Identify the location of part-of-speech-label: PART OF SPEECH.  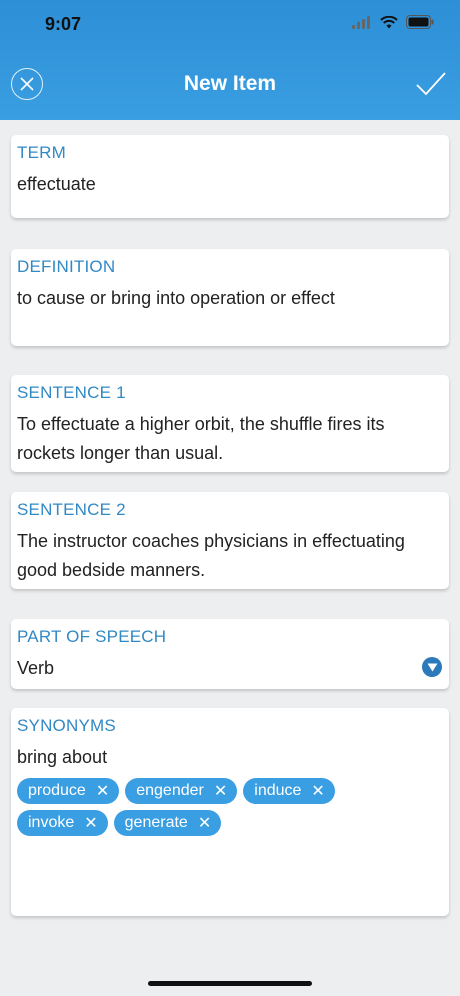
(92, 636).